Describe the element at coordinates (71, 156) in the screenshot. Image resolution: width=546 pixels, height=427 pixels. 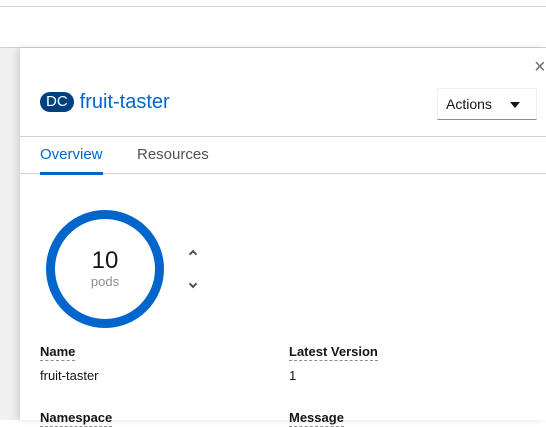
I see `tab-overview: Overview` at that location.